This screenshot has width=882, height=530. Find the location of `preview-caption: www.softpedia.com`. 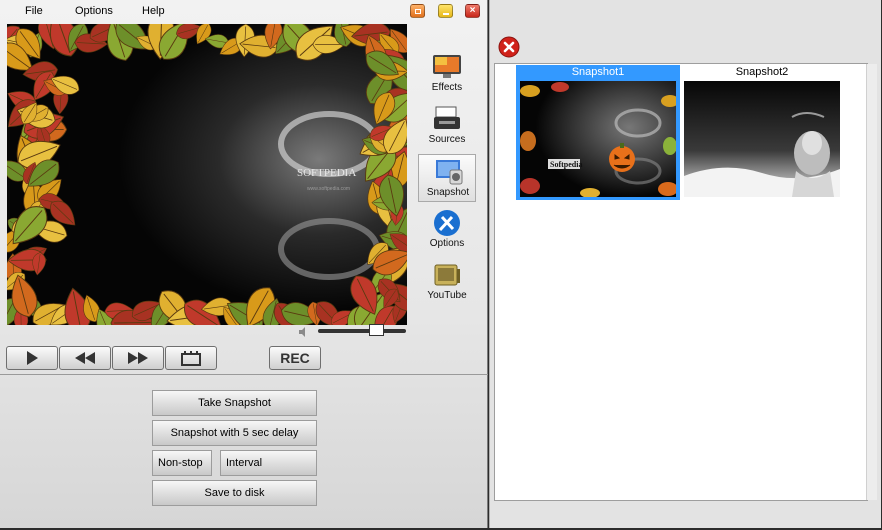

preview-caption: www.softpedia.com is located at coordinates (328, 189).